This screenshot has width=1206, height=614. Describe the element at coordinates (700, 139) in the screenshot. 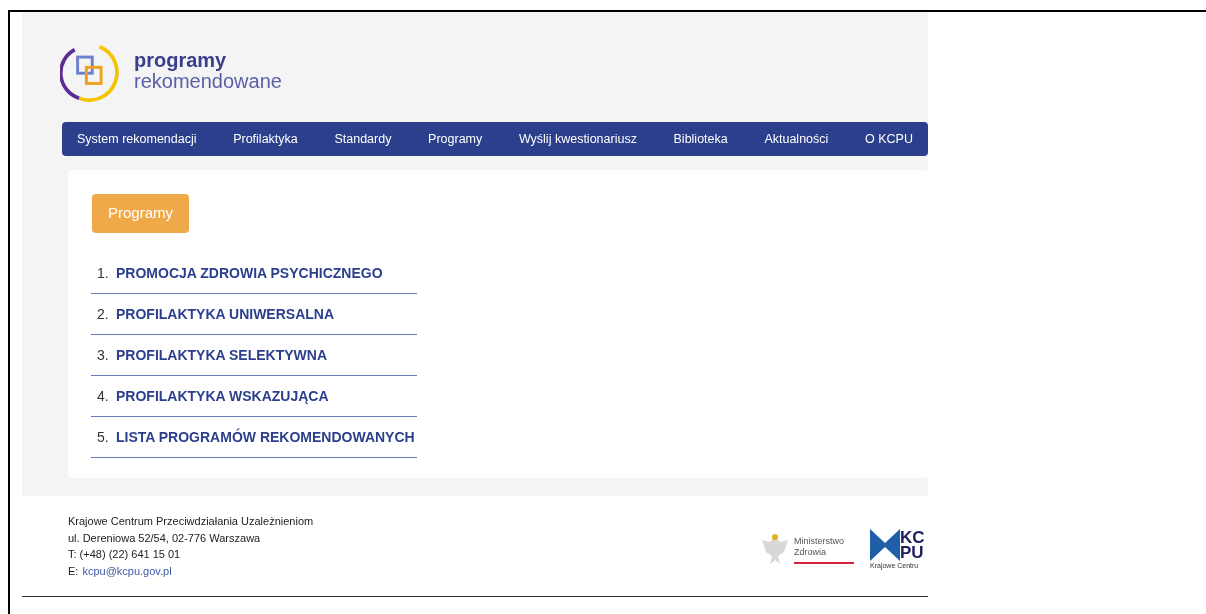

I see `nav-link: Biblioteka` at that location.